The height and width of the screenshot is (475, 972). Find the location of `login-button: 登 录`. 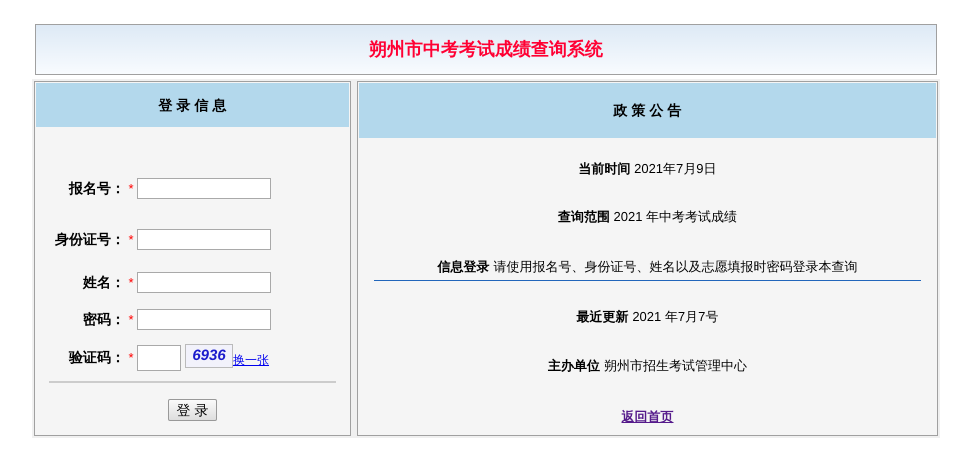

login-button: 登 录 is located at coordinates (193, 410).